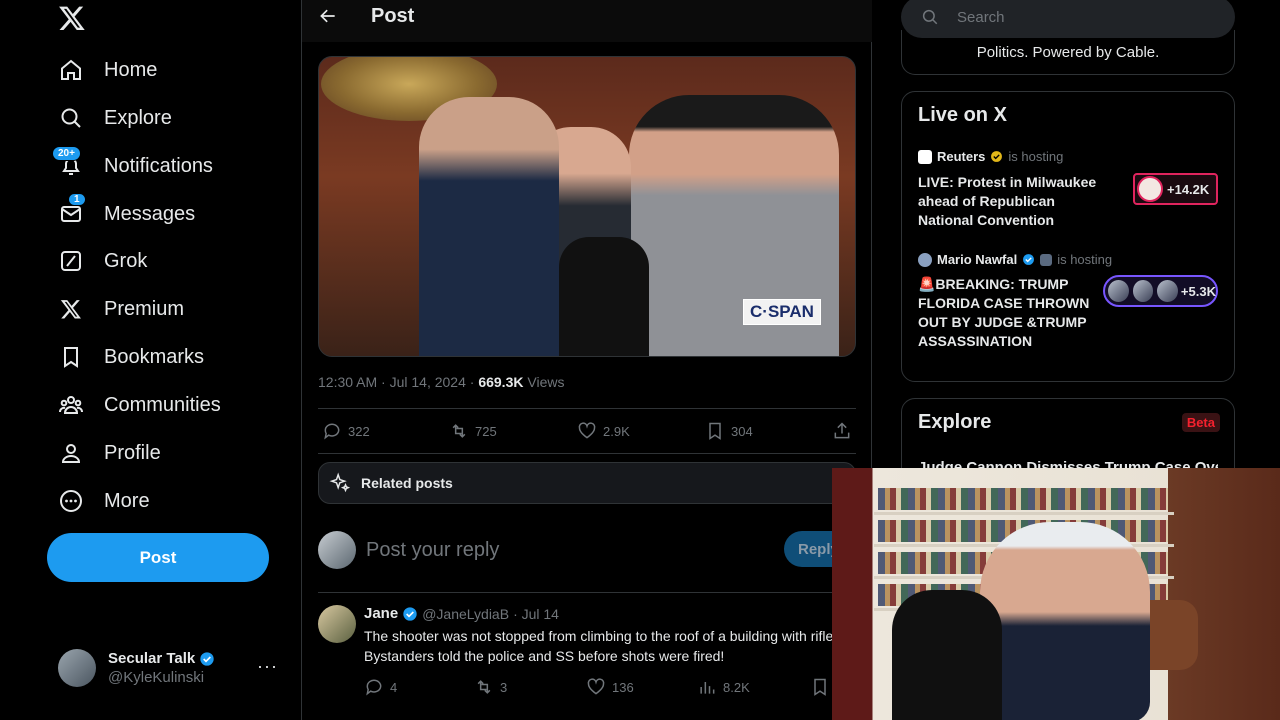 Image resolution: width=1280 pixels, height=720 pixels. Describe the element at coordinates (107, 70) in the screenshot. I see `nav-home: Home` at that location.